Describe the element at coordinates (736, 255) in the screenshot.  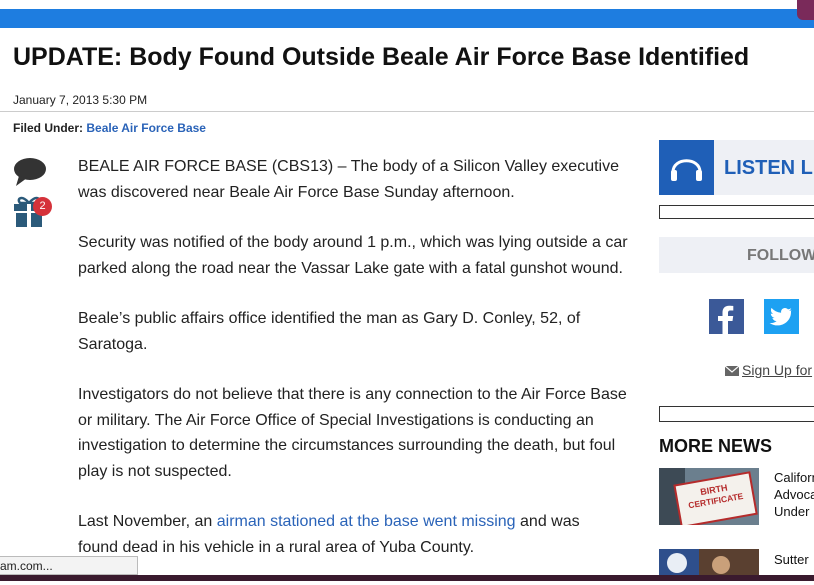
I see `follow-us-header: FOLLOW US` at that location.